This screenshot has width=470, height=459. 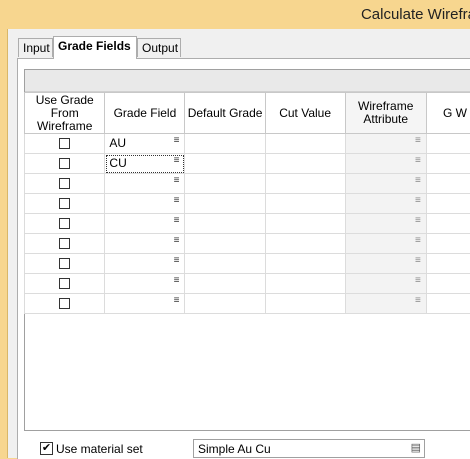 What do you see at coordinates (385, 113) in the screenshot?
I see `col-wireframe-attribute: Wireframe Attribute` at bounding box center [385, 113].